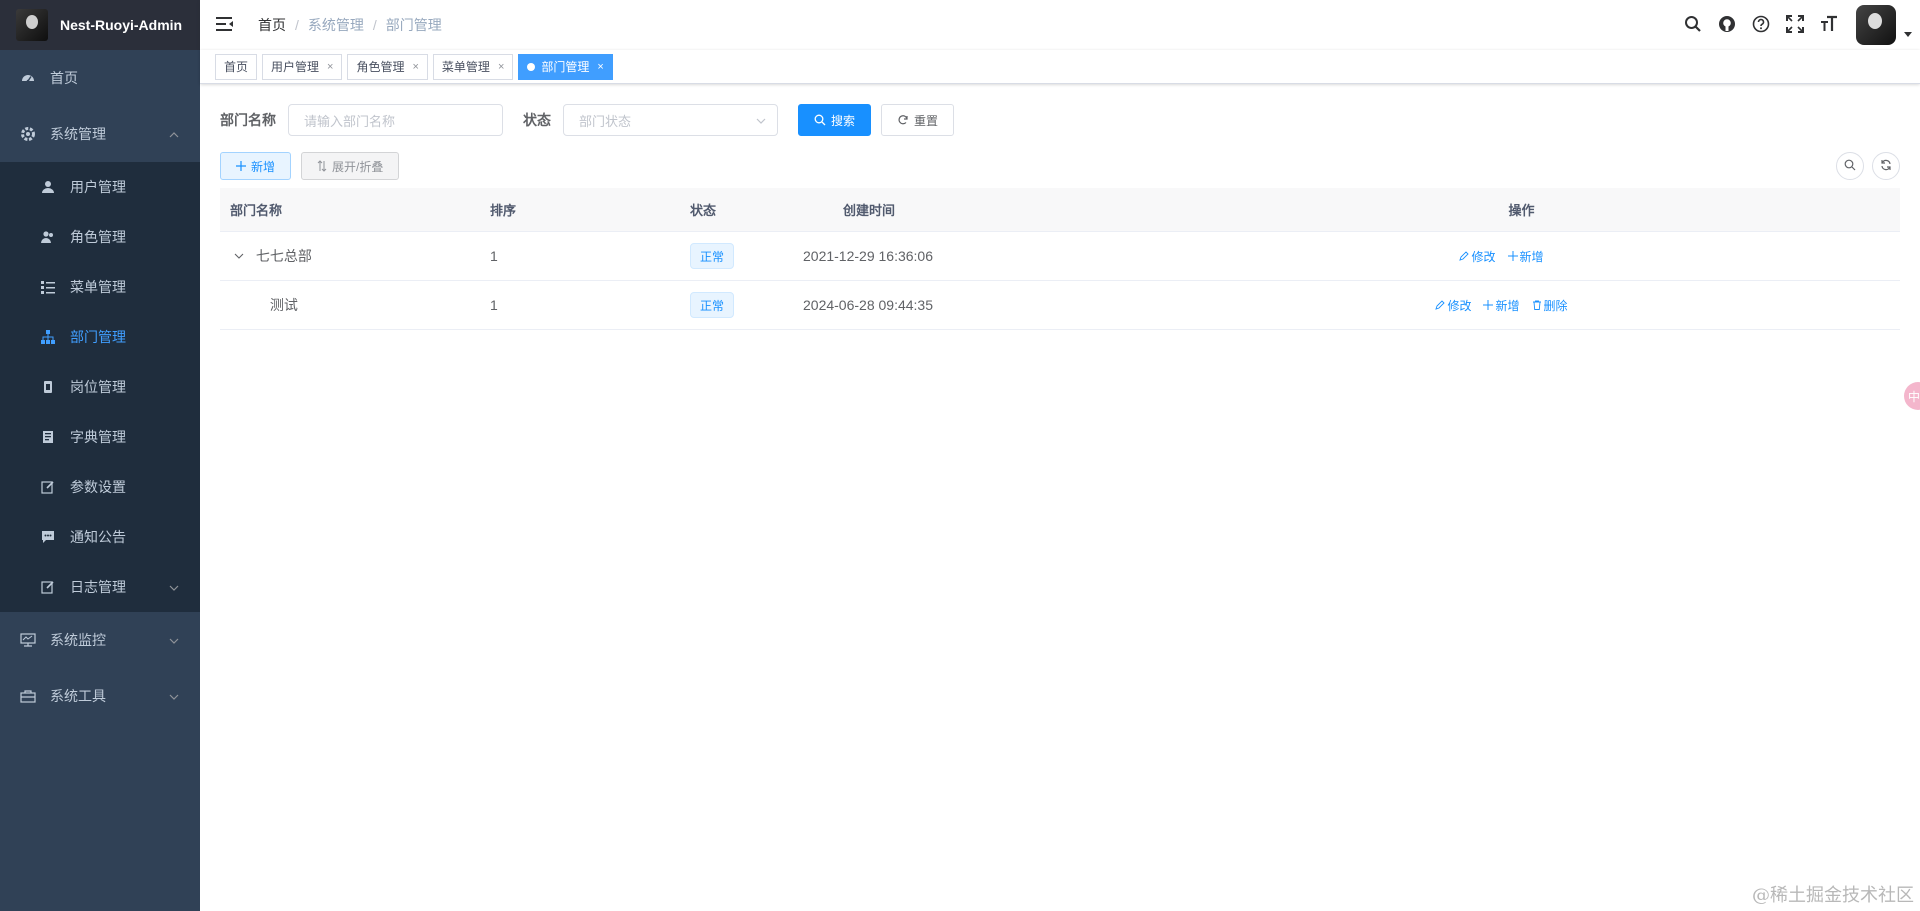 Image resolution: width=1920 pixels, height=911 pixels. I want to click on cell-actions: 修改 新增 删除, so click(1501, 305).